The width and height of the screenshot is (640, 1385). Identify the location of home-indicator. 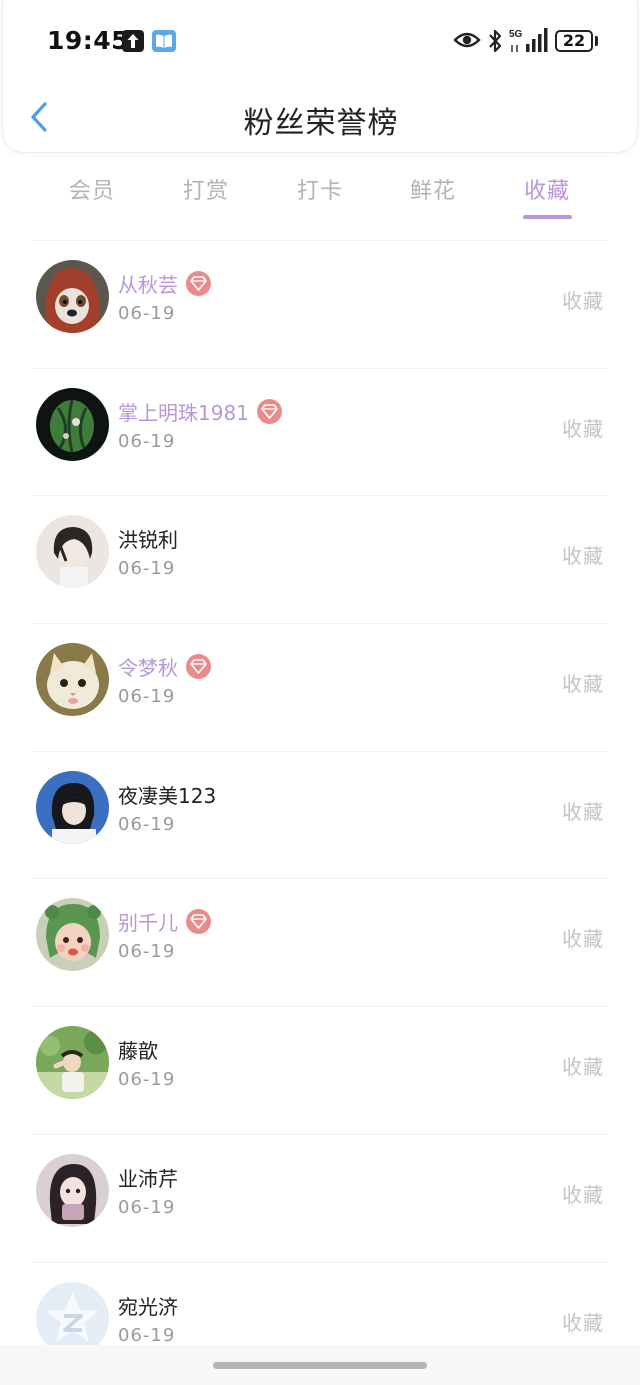
(320, 1365).